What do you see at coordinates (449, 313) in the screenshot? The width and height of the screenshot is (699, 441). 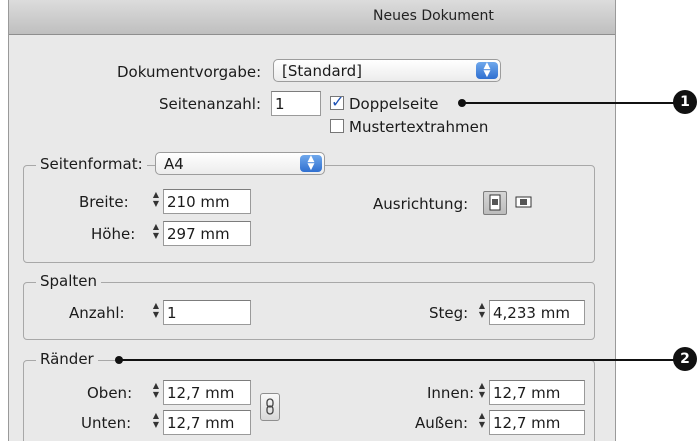 I see `gutter-label: Steg:` at bounding box center [449, 313].